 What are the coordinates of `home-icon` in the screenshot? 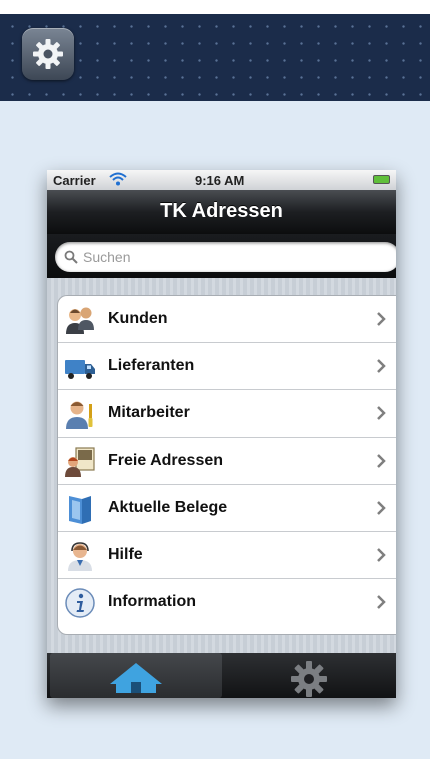 It's located at (136, 678).